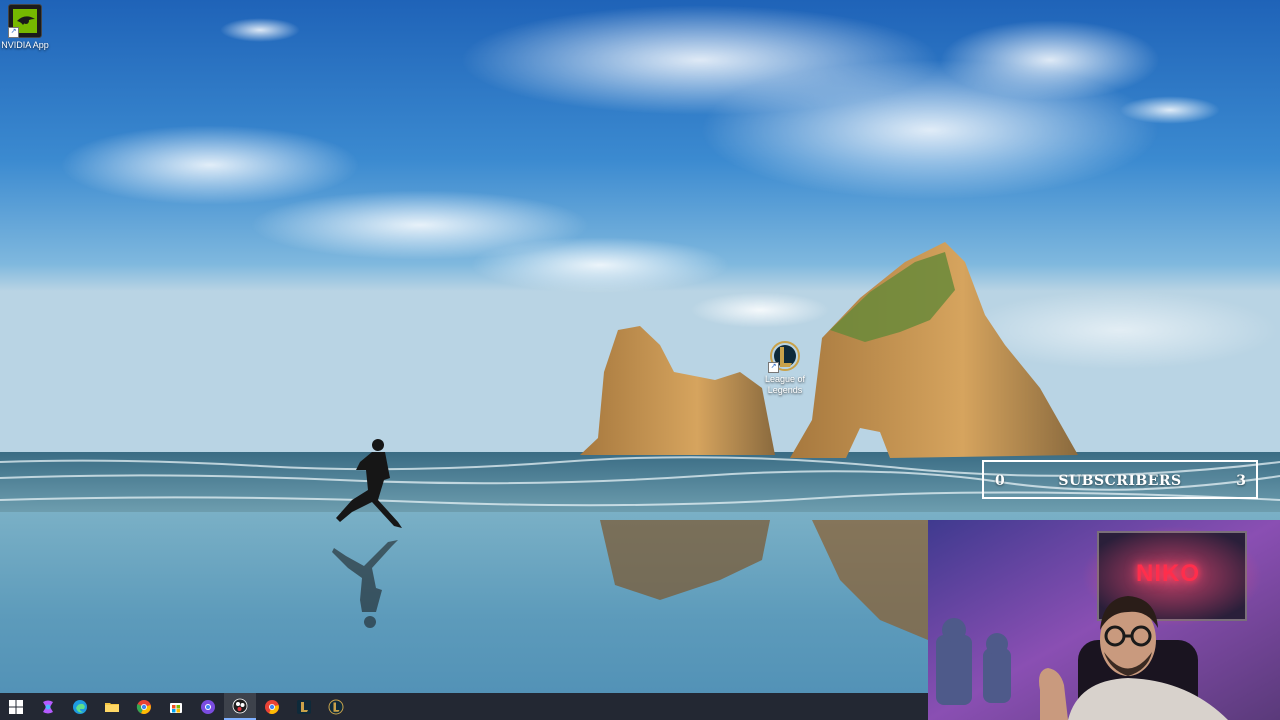  I want to click on desktop-icon-label: NVIDIA App, so click(25, 45).